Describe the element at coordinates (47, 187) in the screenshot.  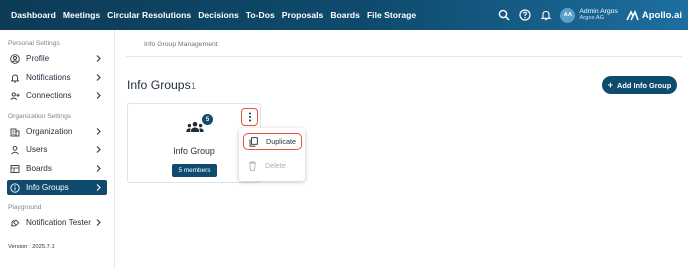
I see `sidebar-item-label: Info Groups` at that location.